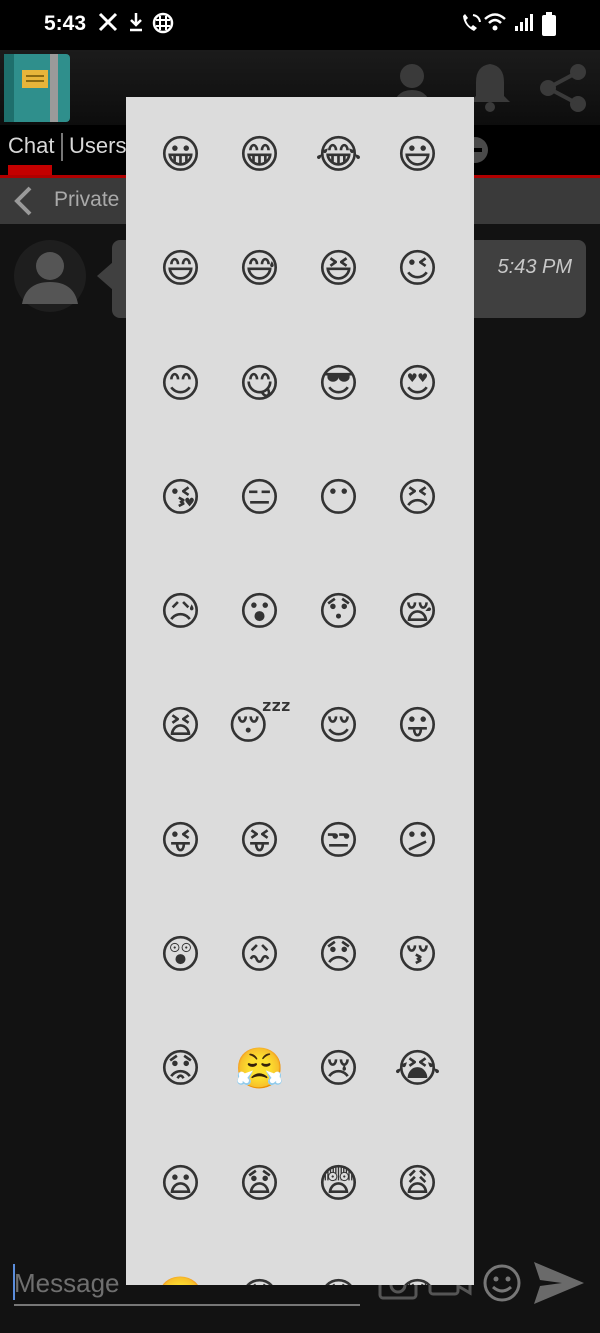  I want to click on emoji-item: 😬, so click(180, 1276).